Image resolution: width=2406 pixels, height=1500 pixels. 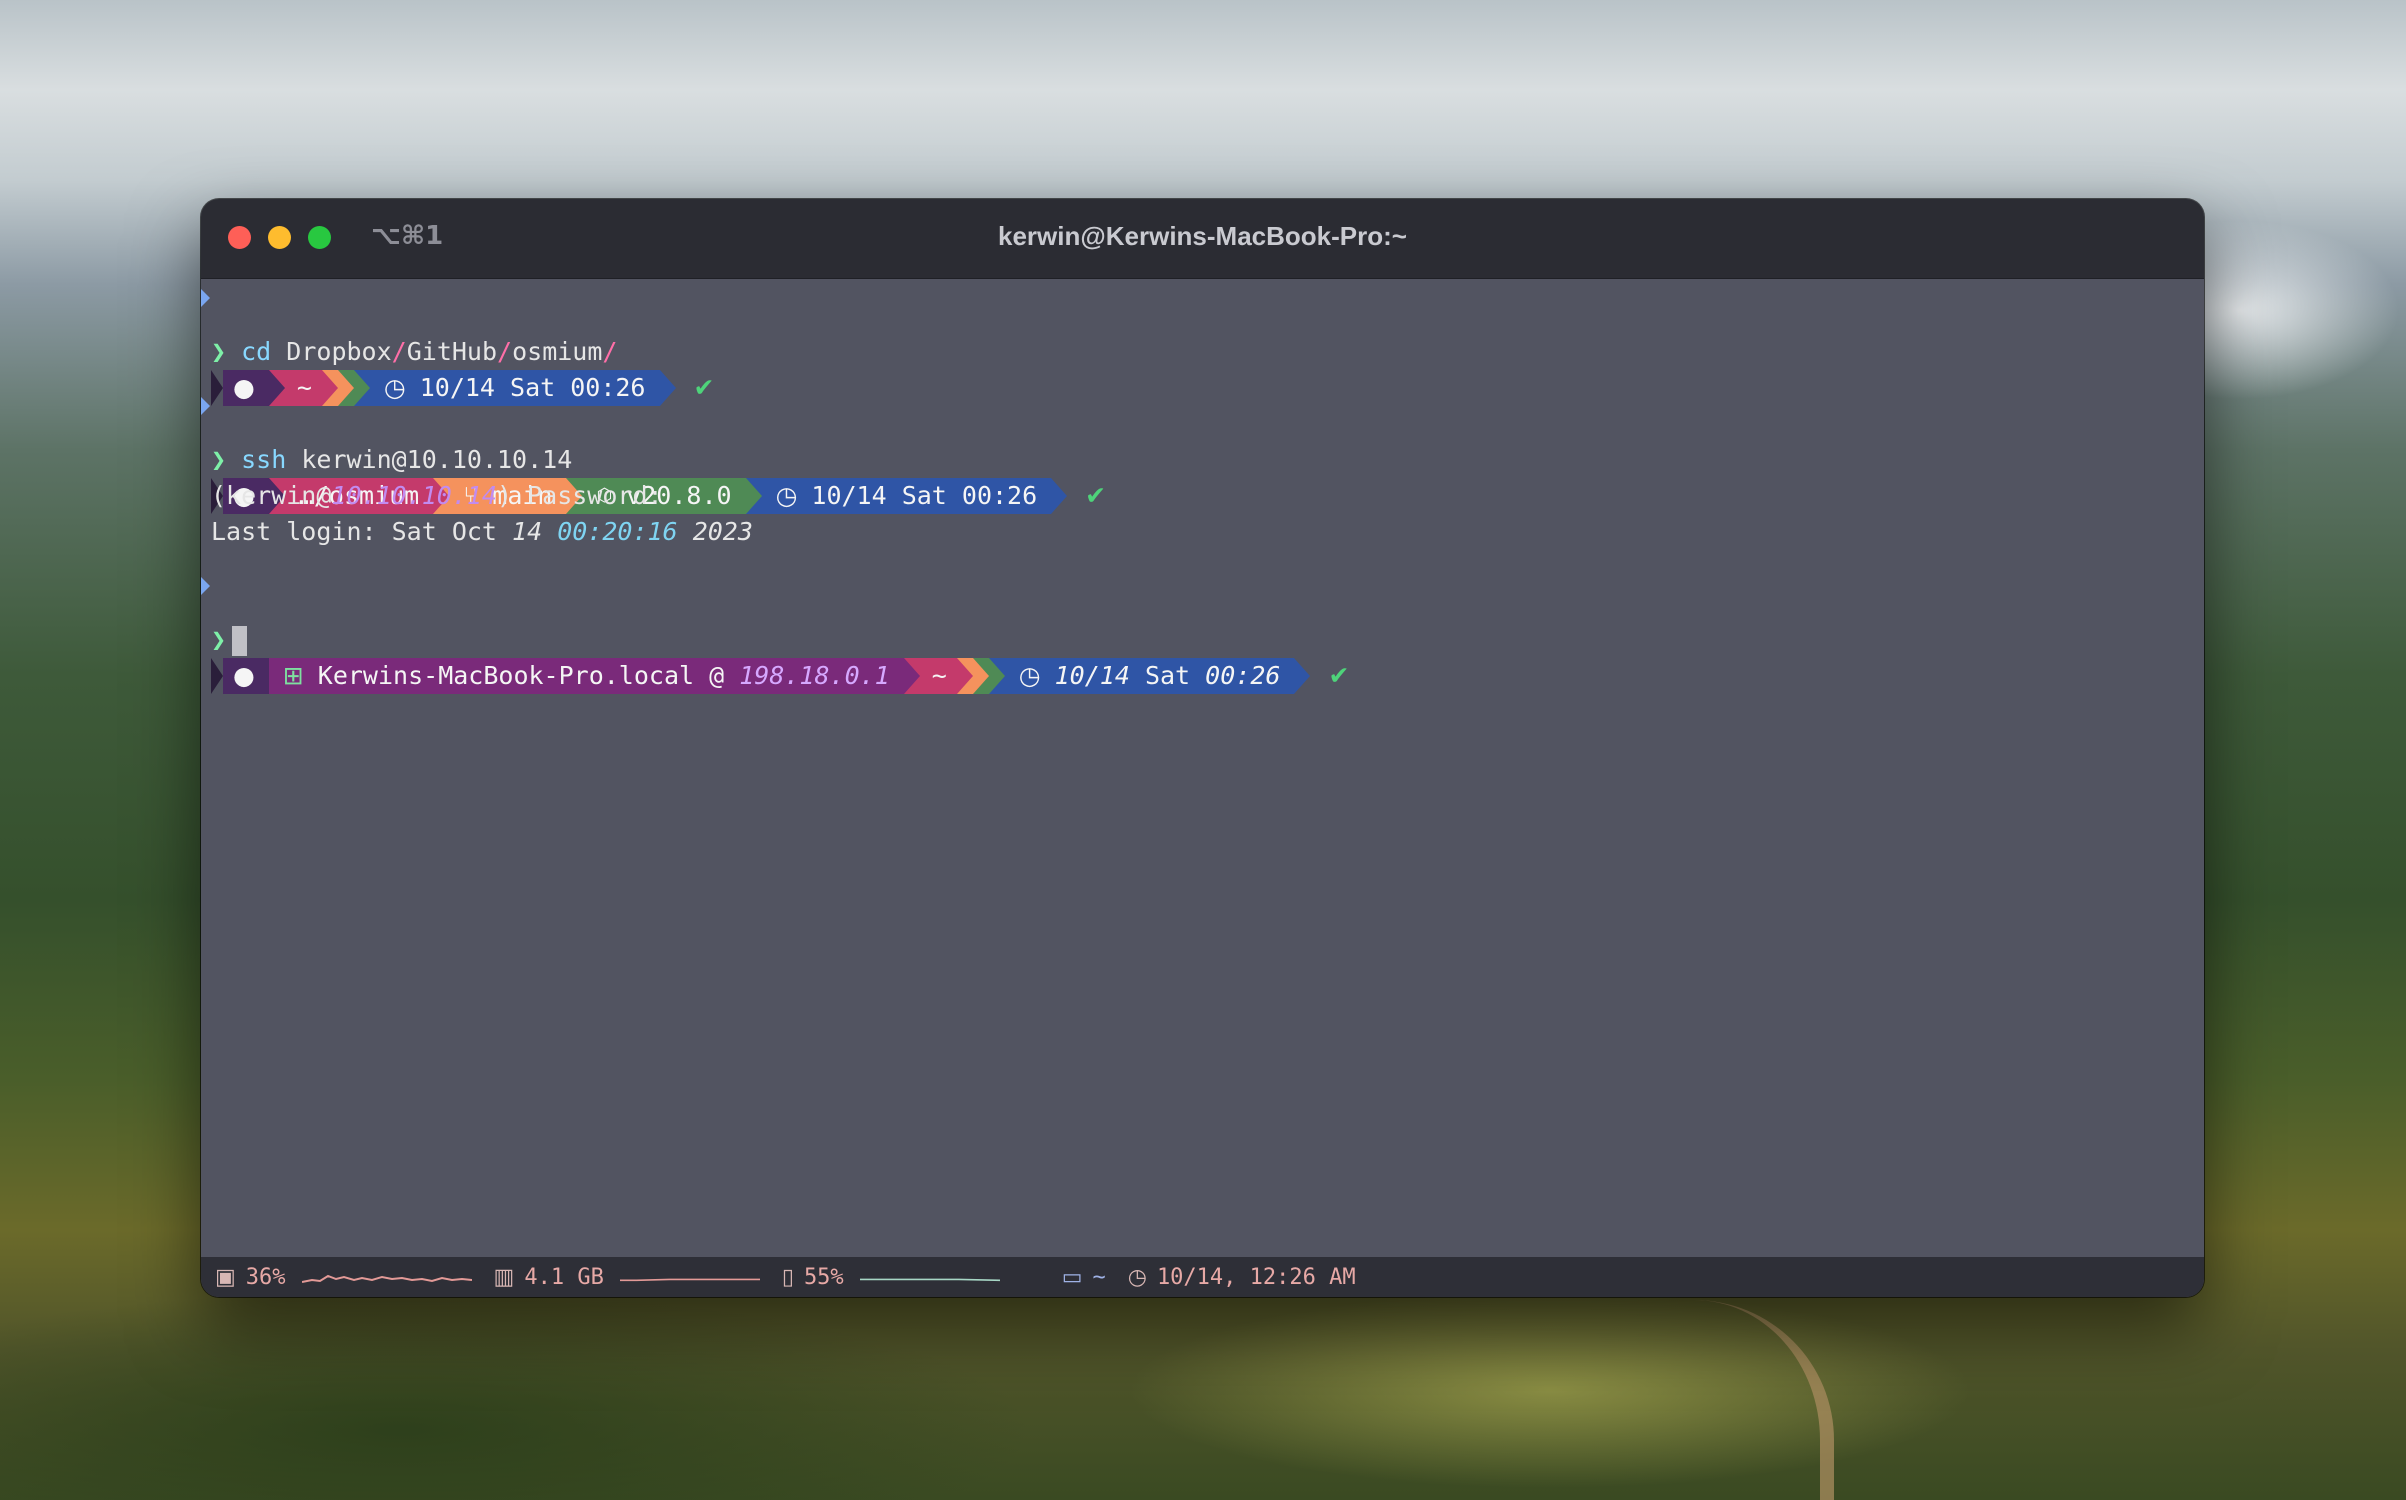 I want to click on folder-icon: ▭, so click(x=1072, y=1277).